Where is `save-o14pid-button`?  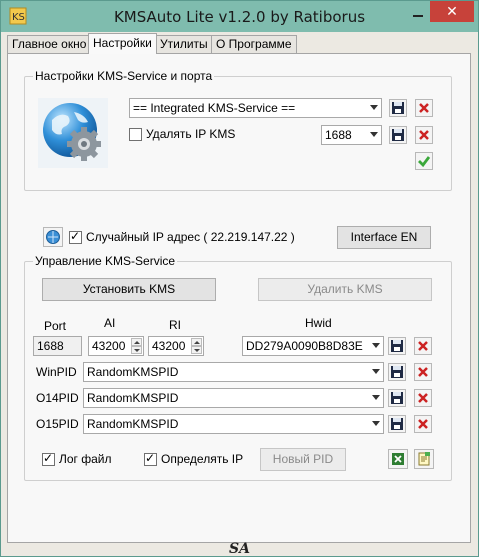
save-o14pid-button is located at coordinates (397, 398).